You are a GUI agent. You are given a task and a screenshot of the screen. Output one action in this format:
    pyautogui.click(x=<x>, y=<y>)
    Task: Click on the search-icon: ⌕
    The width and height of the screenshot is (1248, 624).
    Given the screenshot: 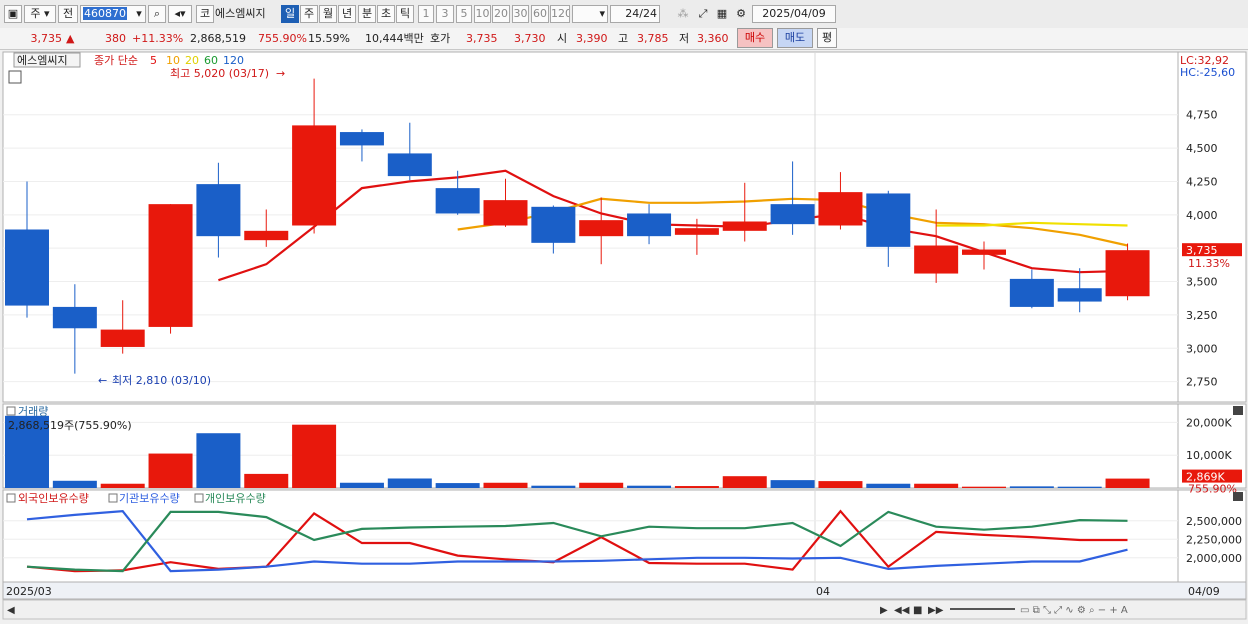 What is the action you would take?
    pyautogui.click(x=157, y=14)
    